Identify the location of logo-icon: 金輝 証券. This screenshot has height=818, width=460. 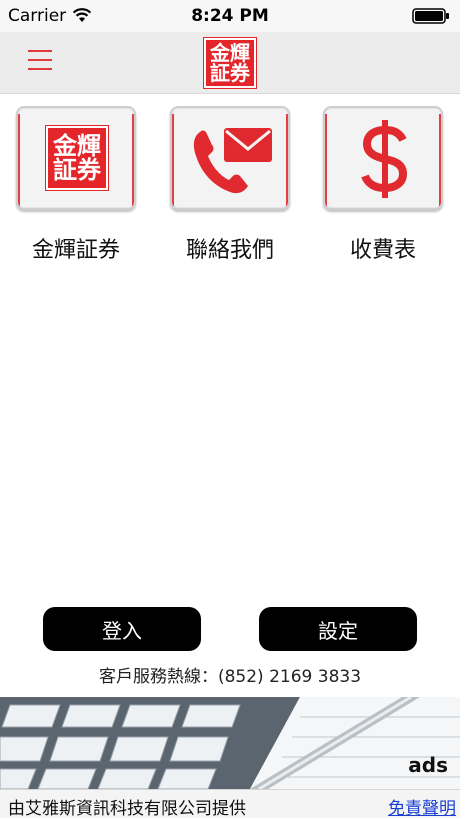
(230, 63).